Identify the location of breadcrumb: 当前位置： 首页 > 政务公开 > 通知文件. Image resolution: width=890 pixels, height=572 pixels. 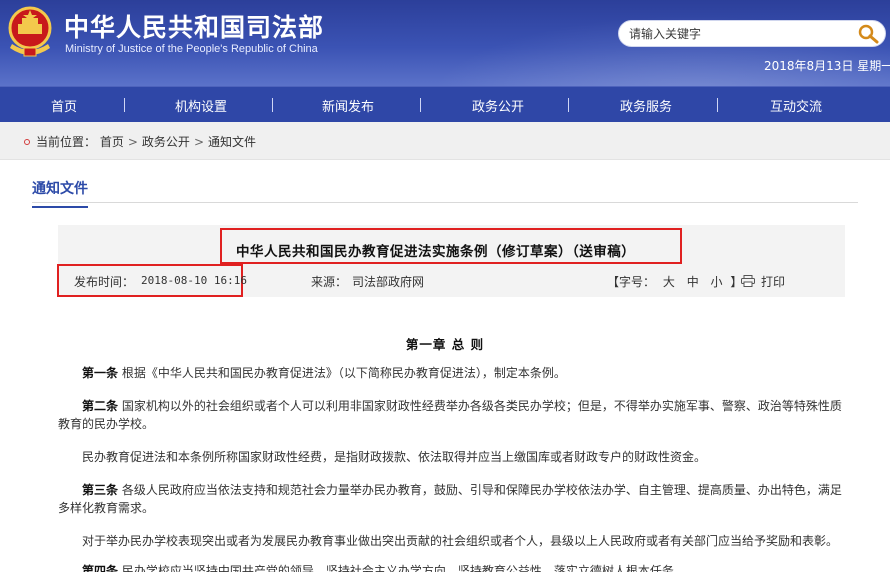
(146, 141).